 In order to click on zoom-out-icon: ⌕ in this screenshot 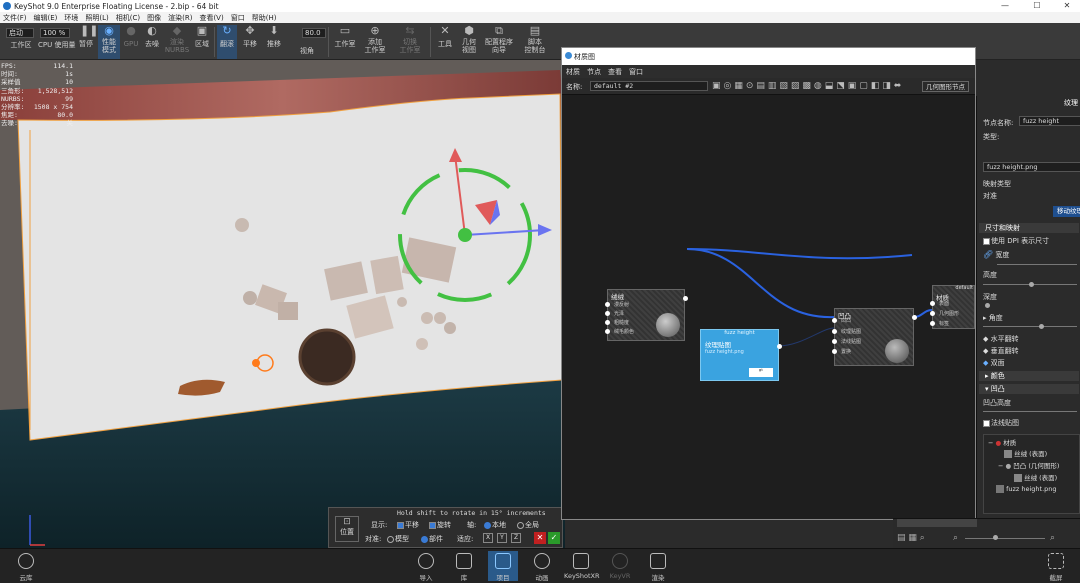, I will do `click(955, 538)`.